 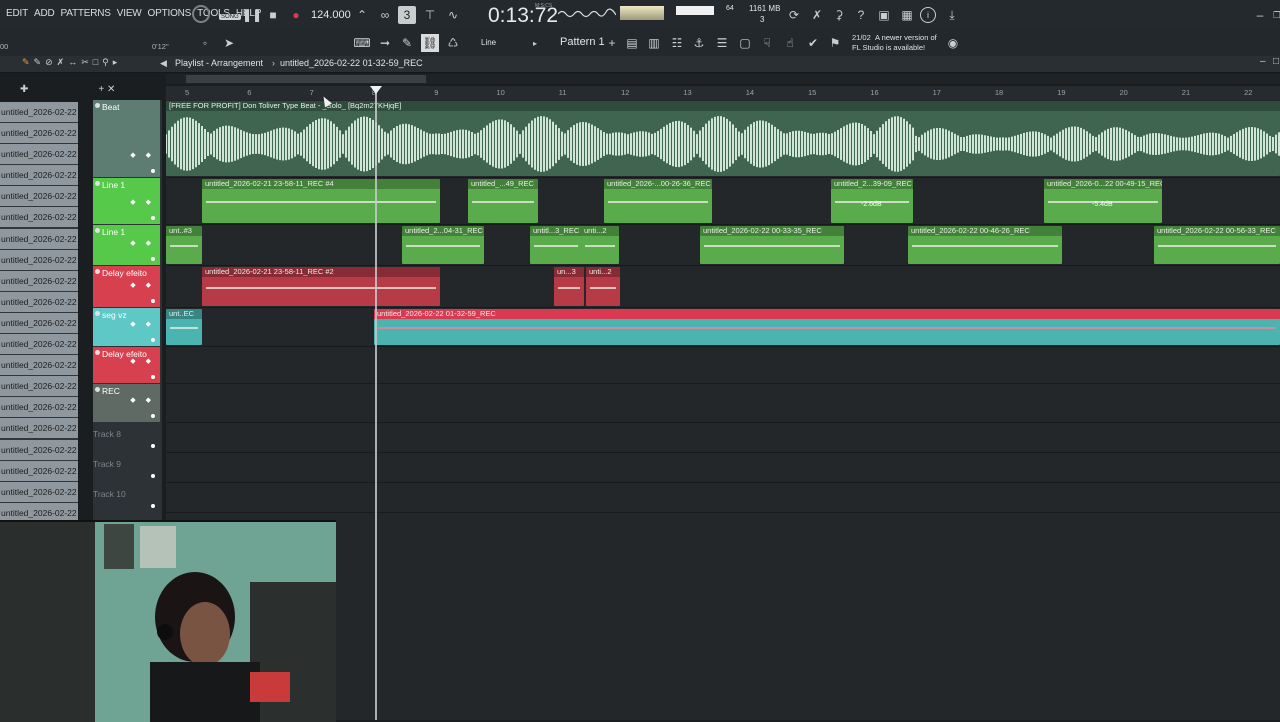 What do you see at coordinates (114, 315) in the screenshot?
I see `track-name: seg vz` at bounding box center [114, 315].